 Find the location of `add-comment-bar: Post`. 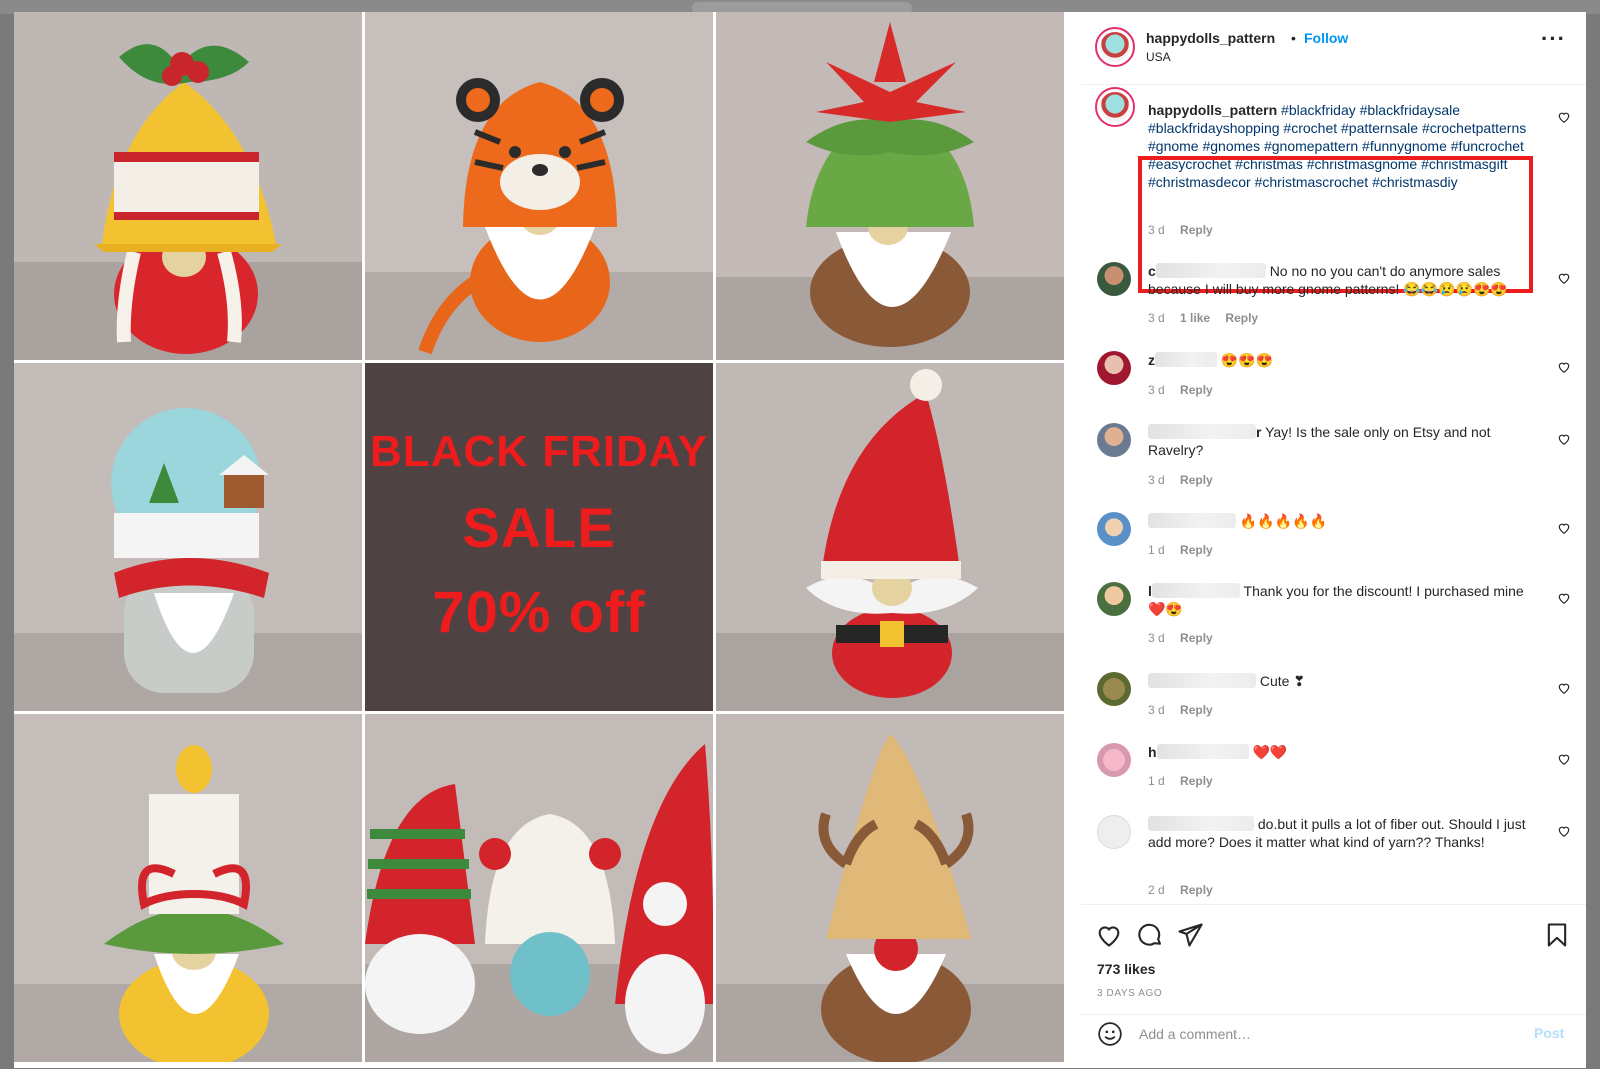

add-comment-bar: Post is located at coordinates (1333, 1041).